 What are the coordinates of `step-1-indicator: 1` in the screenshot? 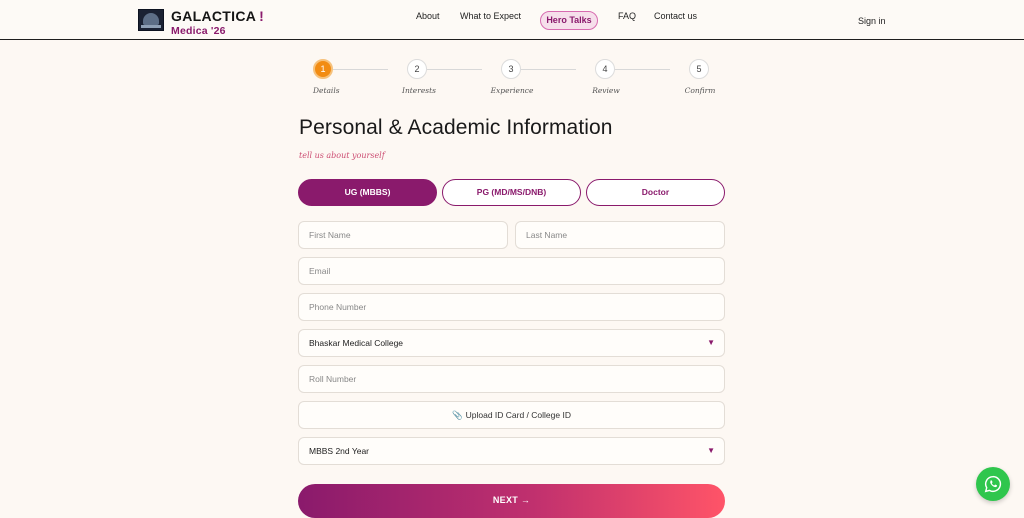 It's located at (323, 69).